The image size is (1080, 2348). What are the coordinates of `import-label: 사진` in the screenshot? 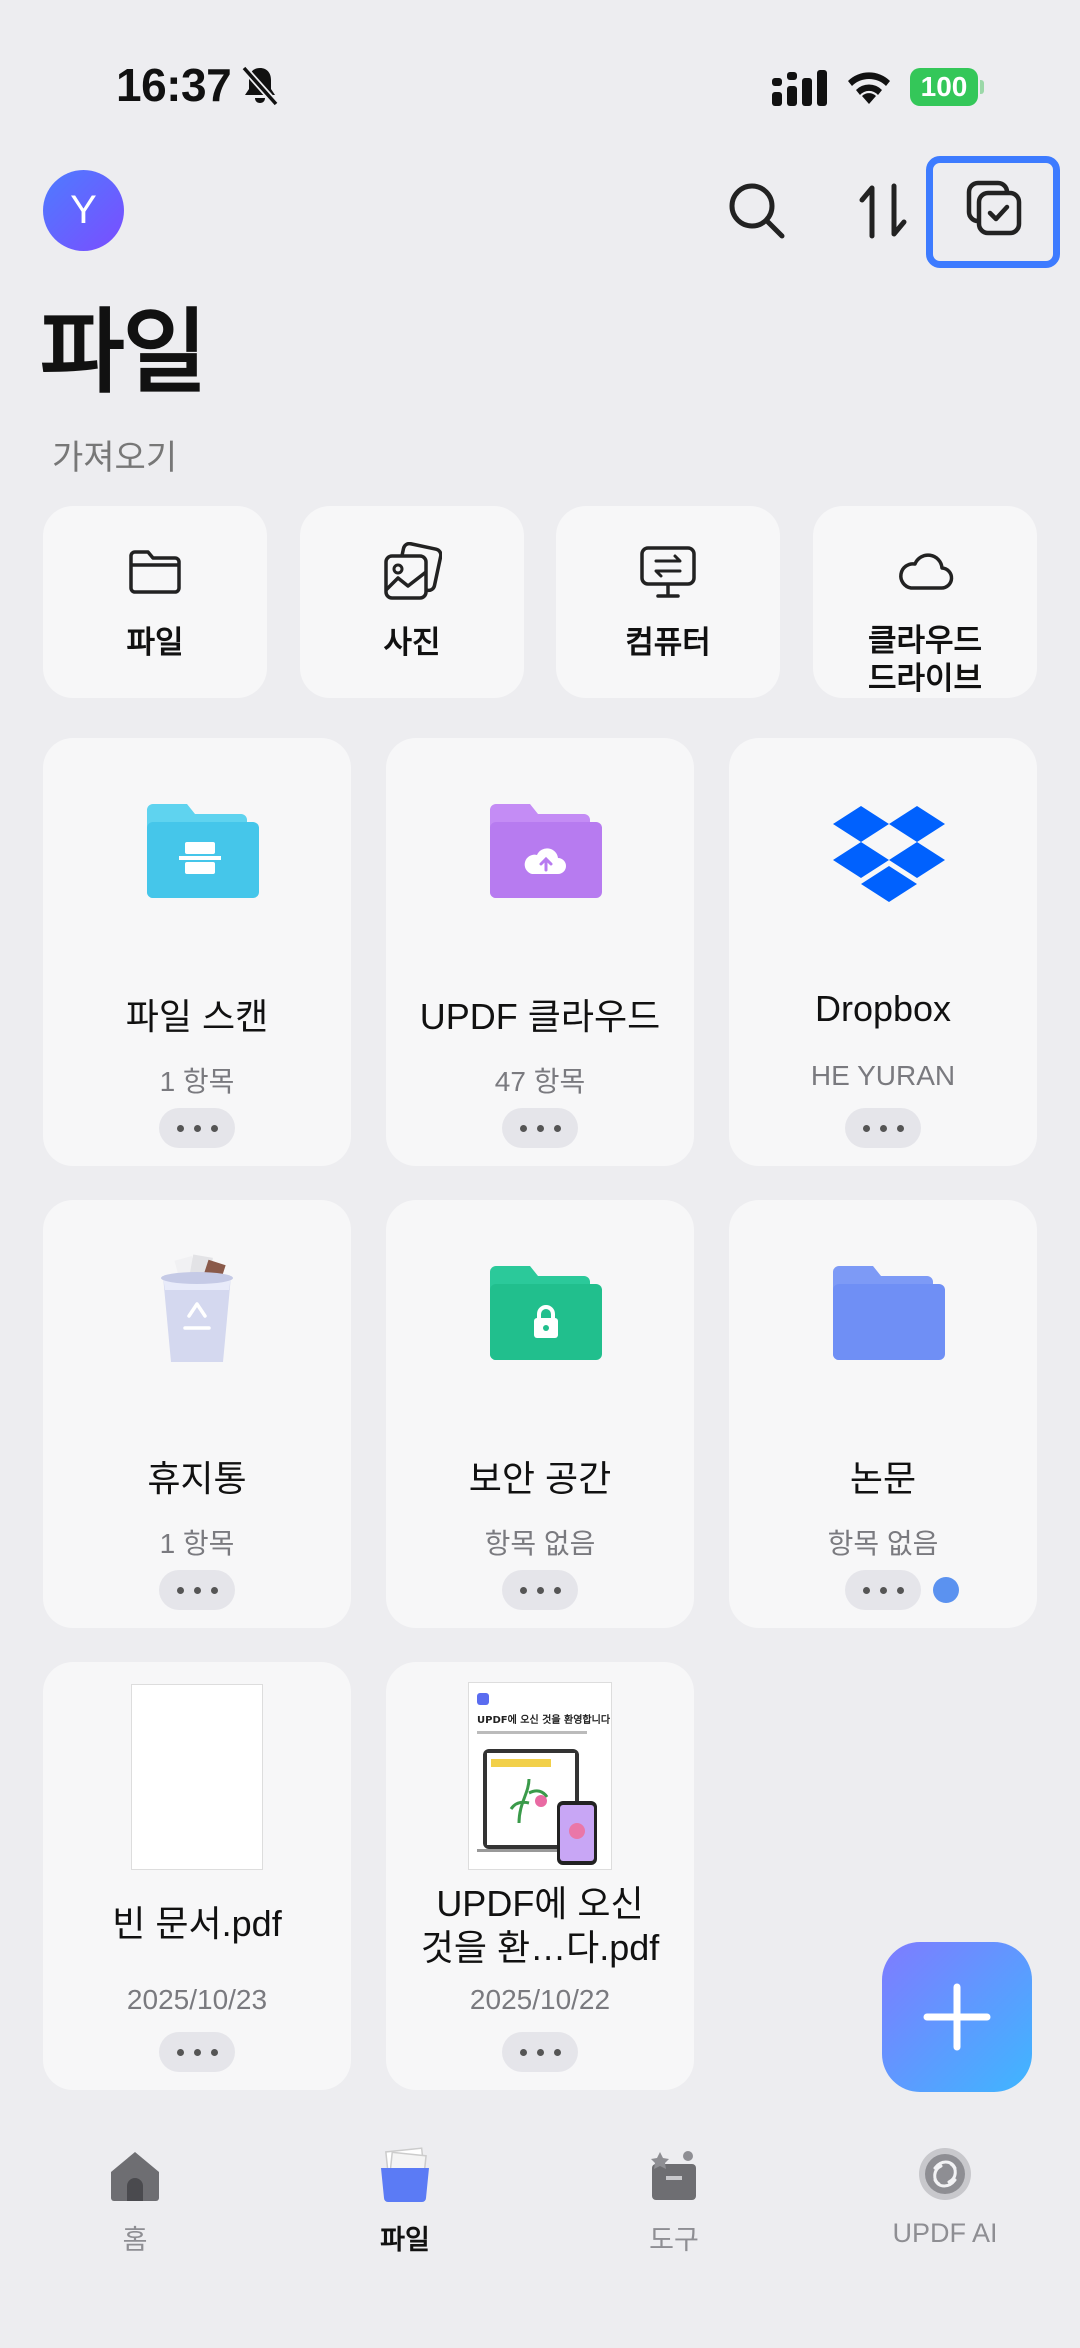 It's located at (412, 642).